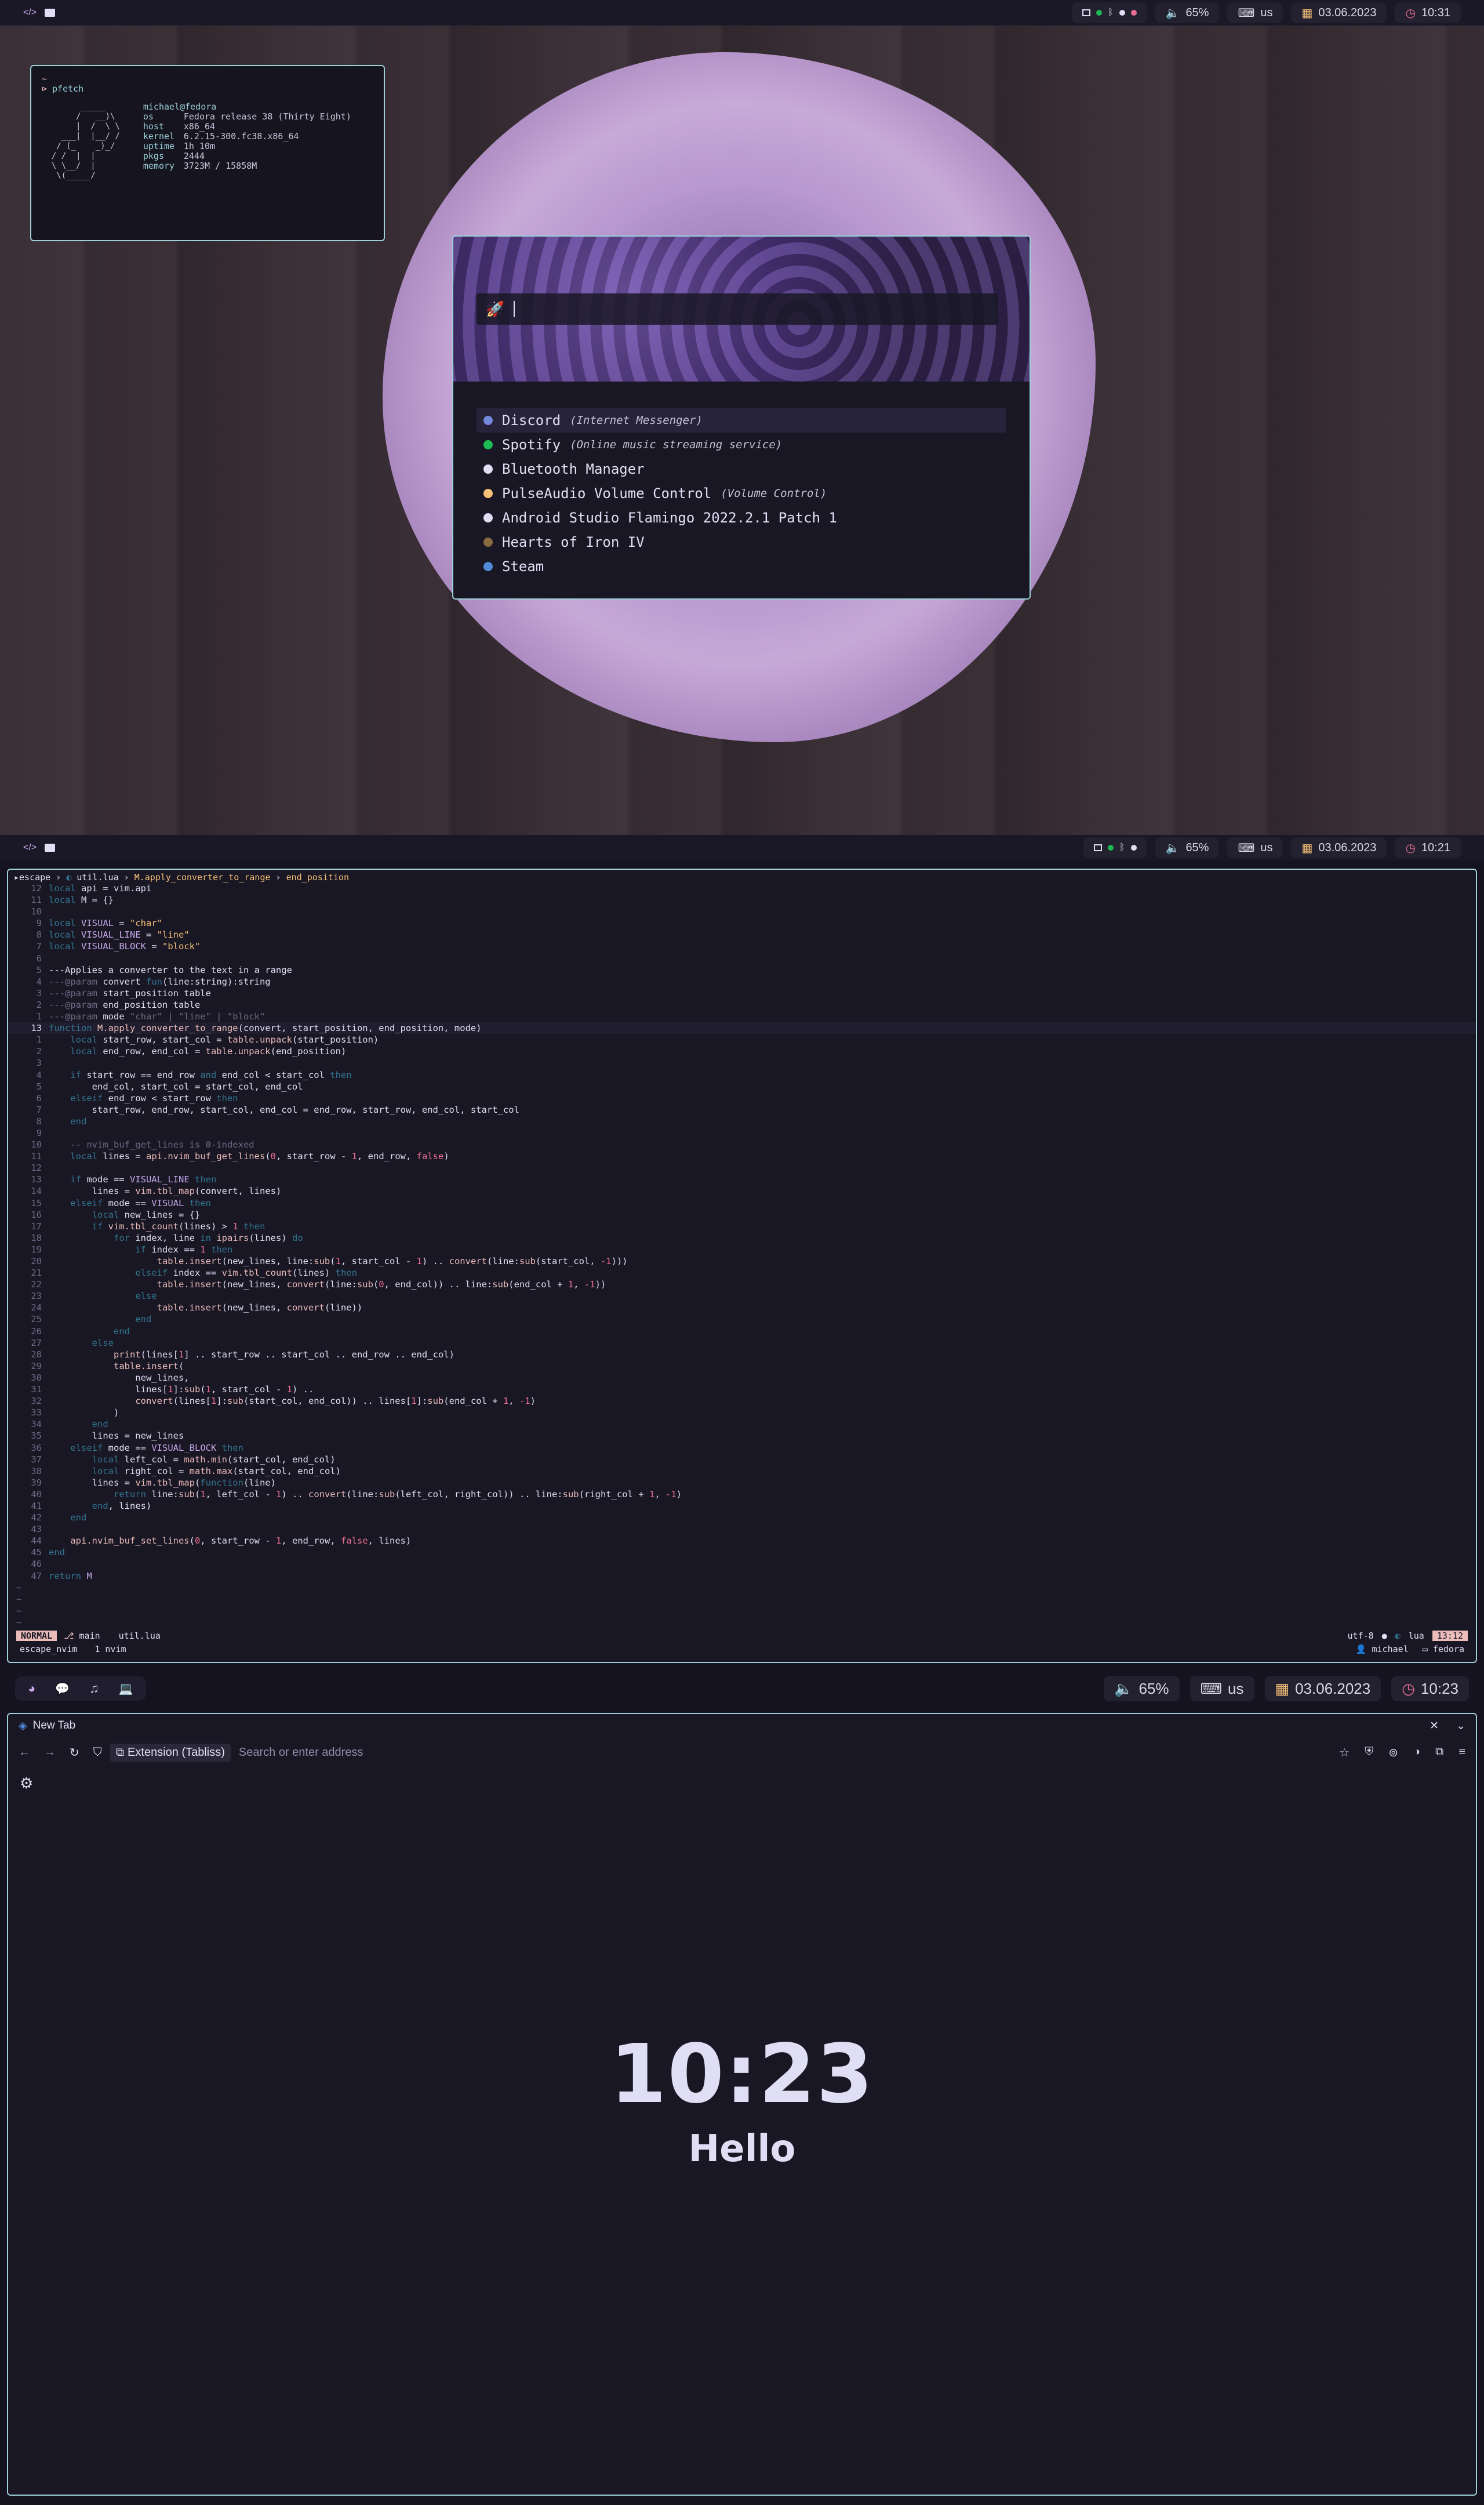 The height and width of the screenshot is (2505, 1484). I want to click on pfetch-row: pkgs 2444, so click(247, 156).